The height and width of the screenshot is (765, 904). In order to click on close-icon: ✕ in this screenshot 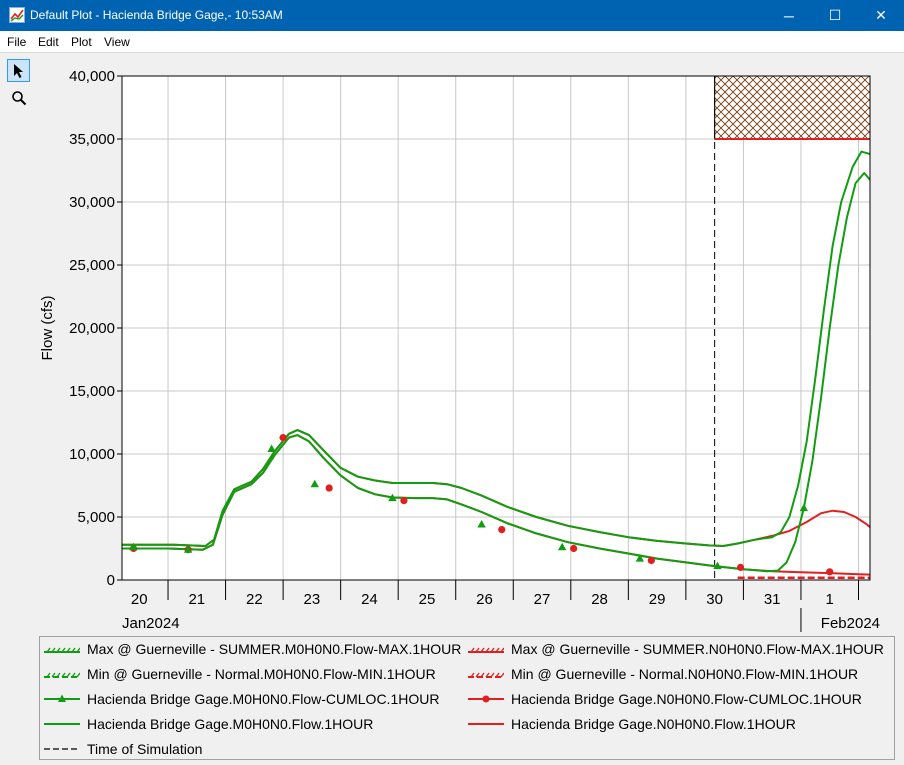, I will do `click(881, 15)`.